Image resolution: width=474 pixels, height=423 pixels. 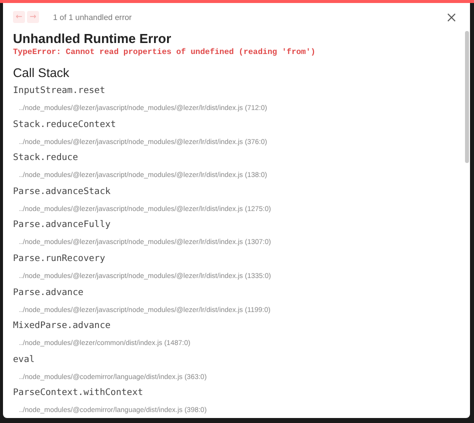 I want to click on stack-frame-function: Parse.advanceFully, so click(x=62, y=225).